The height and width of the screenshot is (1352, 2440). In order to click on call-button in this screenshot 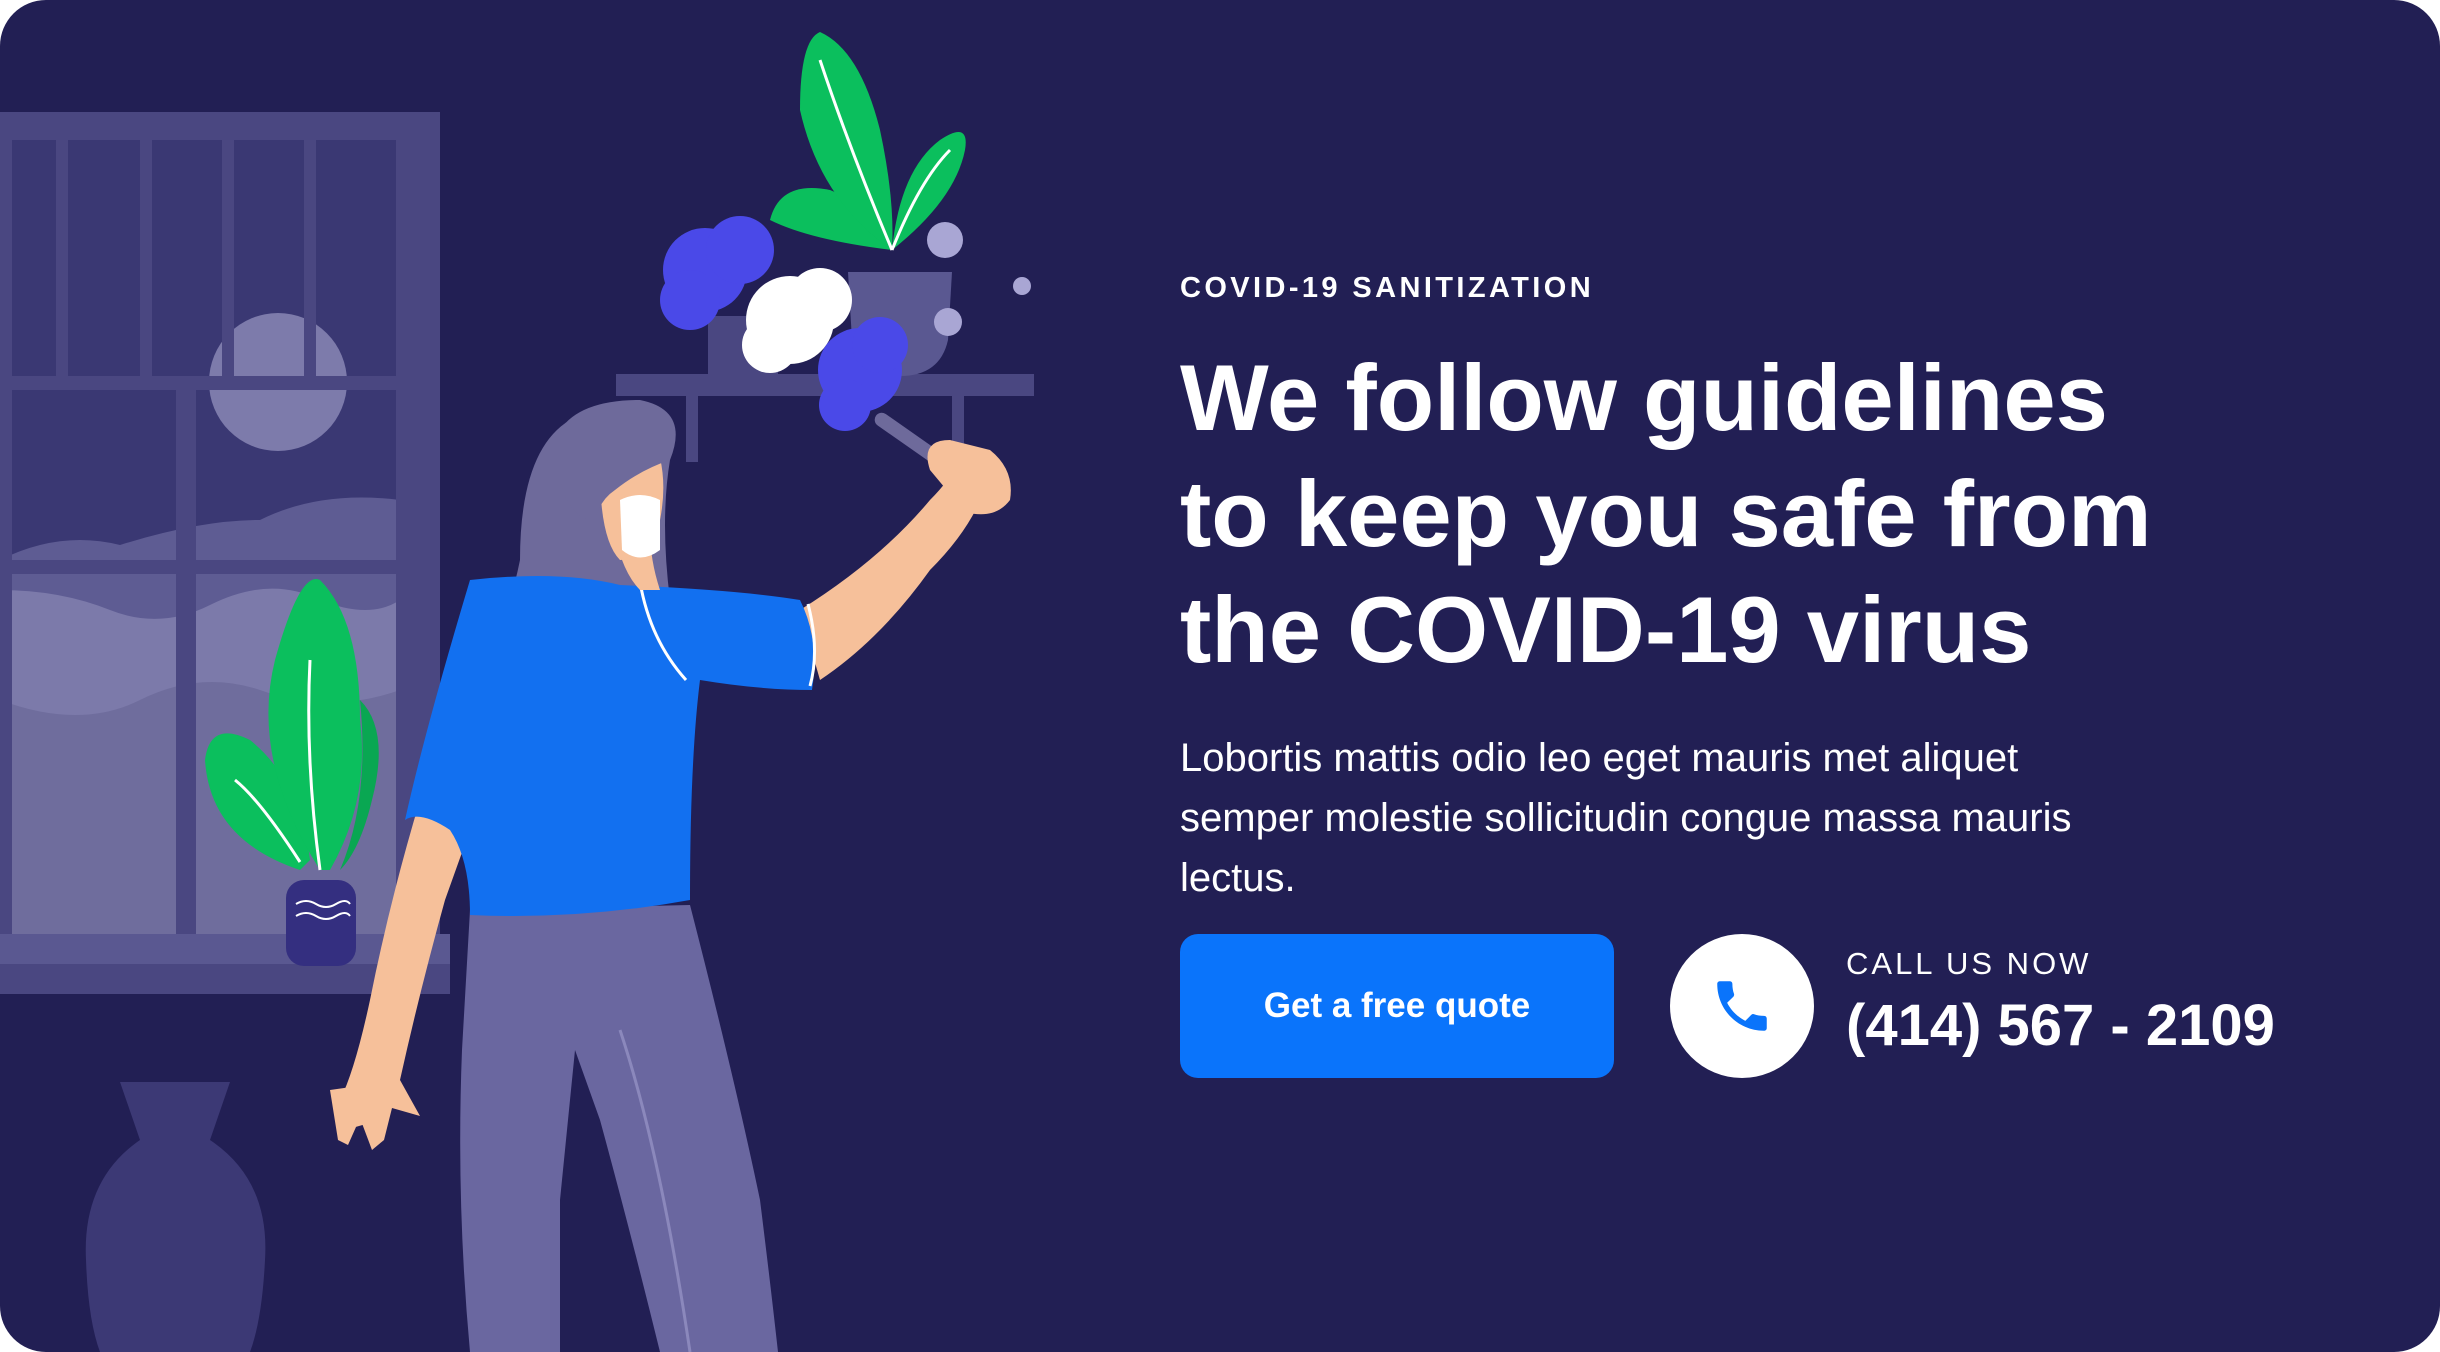, I will do `click(1742, 1006)`.